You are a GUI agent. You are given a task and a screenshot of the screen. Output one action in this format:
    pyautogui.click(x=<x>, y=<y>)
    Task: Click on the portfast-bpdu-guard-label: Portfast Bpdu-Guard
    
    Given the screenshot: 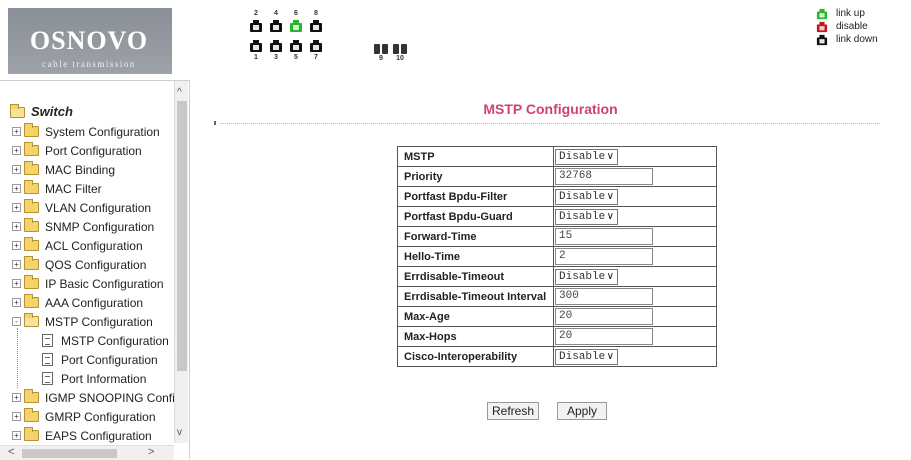 What is the action you would take?
    pyautogui.click(x=475, y=216)
    